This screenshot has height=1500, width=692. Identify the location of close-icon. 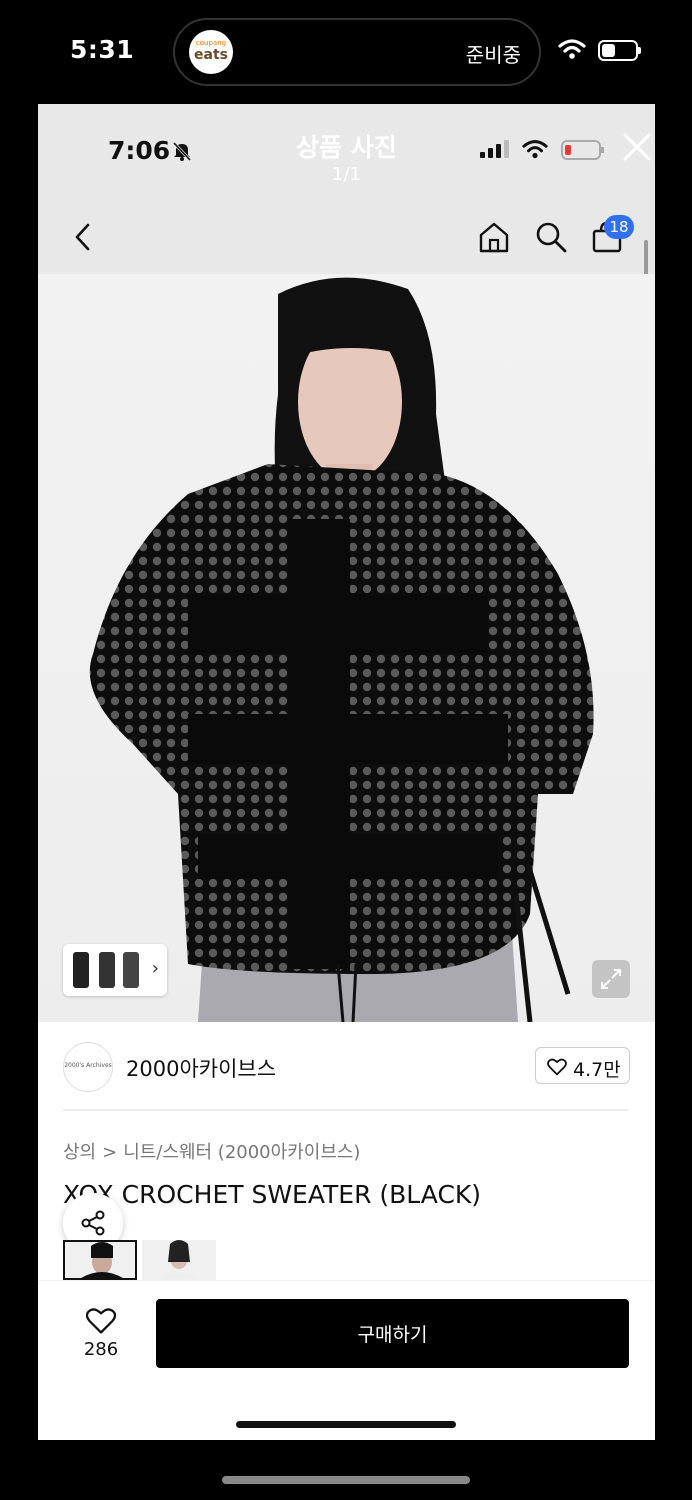
(637, 147).